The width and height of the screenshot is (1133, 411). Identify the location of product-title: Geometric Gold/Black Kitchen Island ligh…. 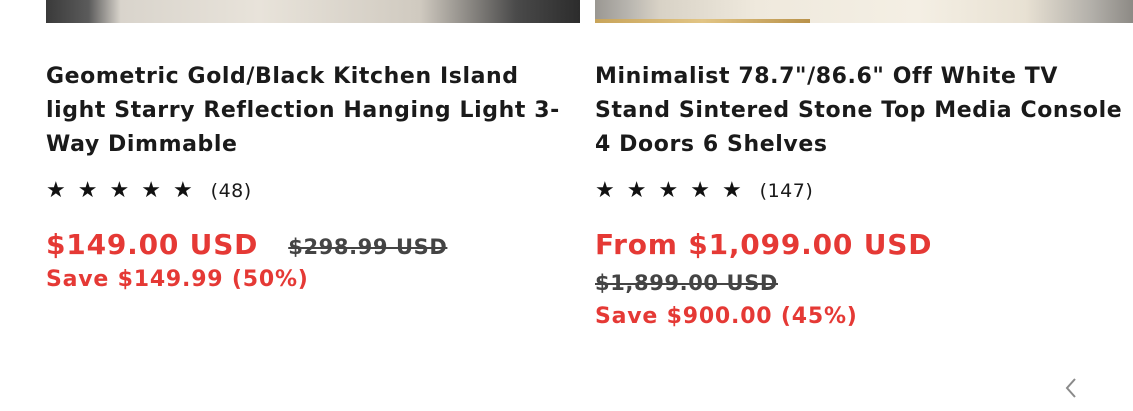
(313, 111).